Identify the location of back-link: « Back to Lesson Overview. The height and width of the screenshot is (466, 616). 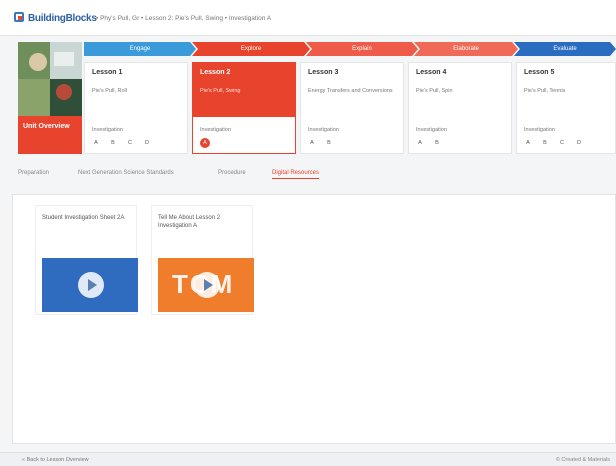
(55, 460).